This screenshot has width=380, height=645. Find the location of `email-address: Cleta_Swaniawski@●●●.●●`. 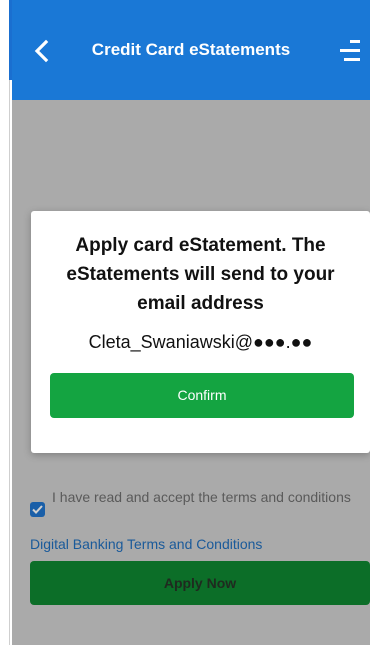

email-address: Cleta_Swaniawski@●●●.●● is located at coordinates (200, 342).